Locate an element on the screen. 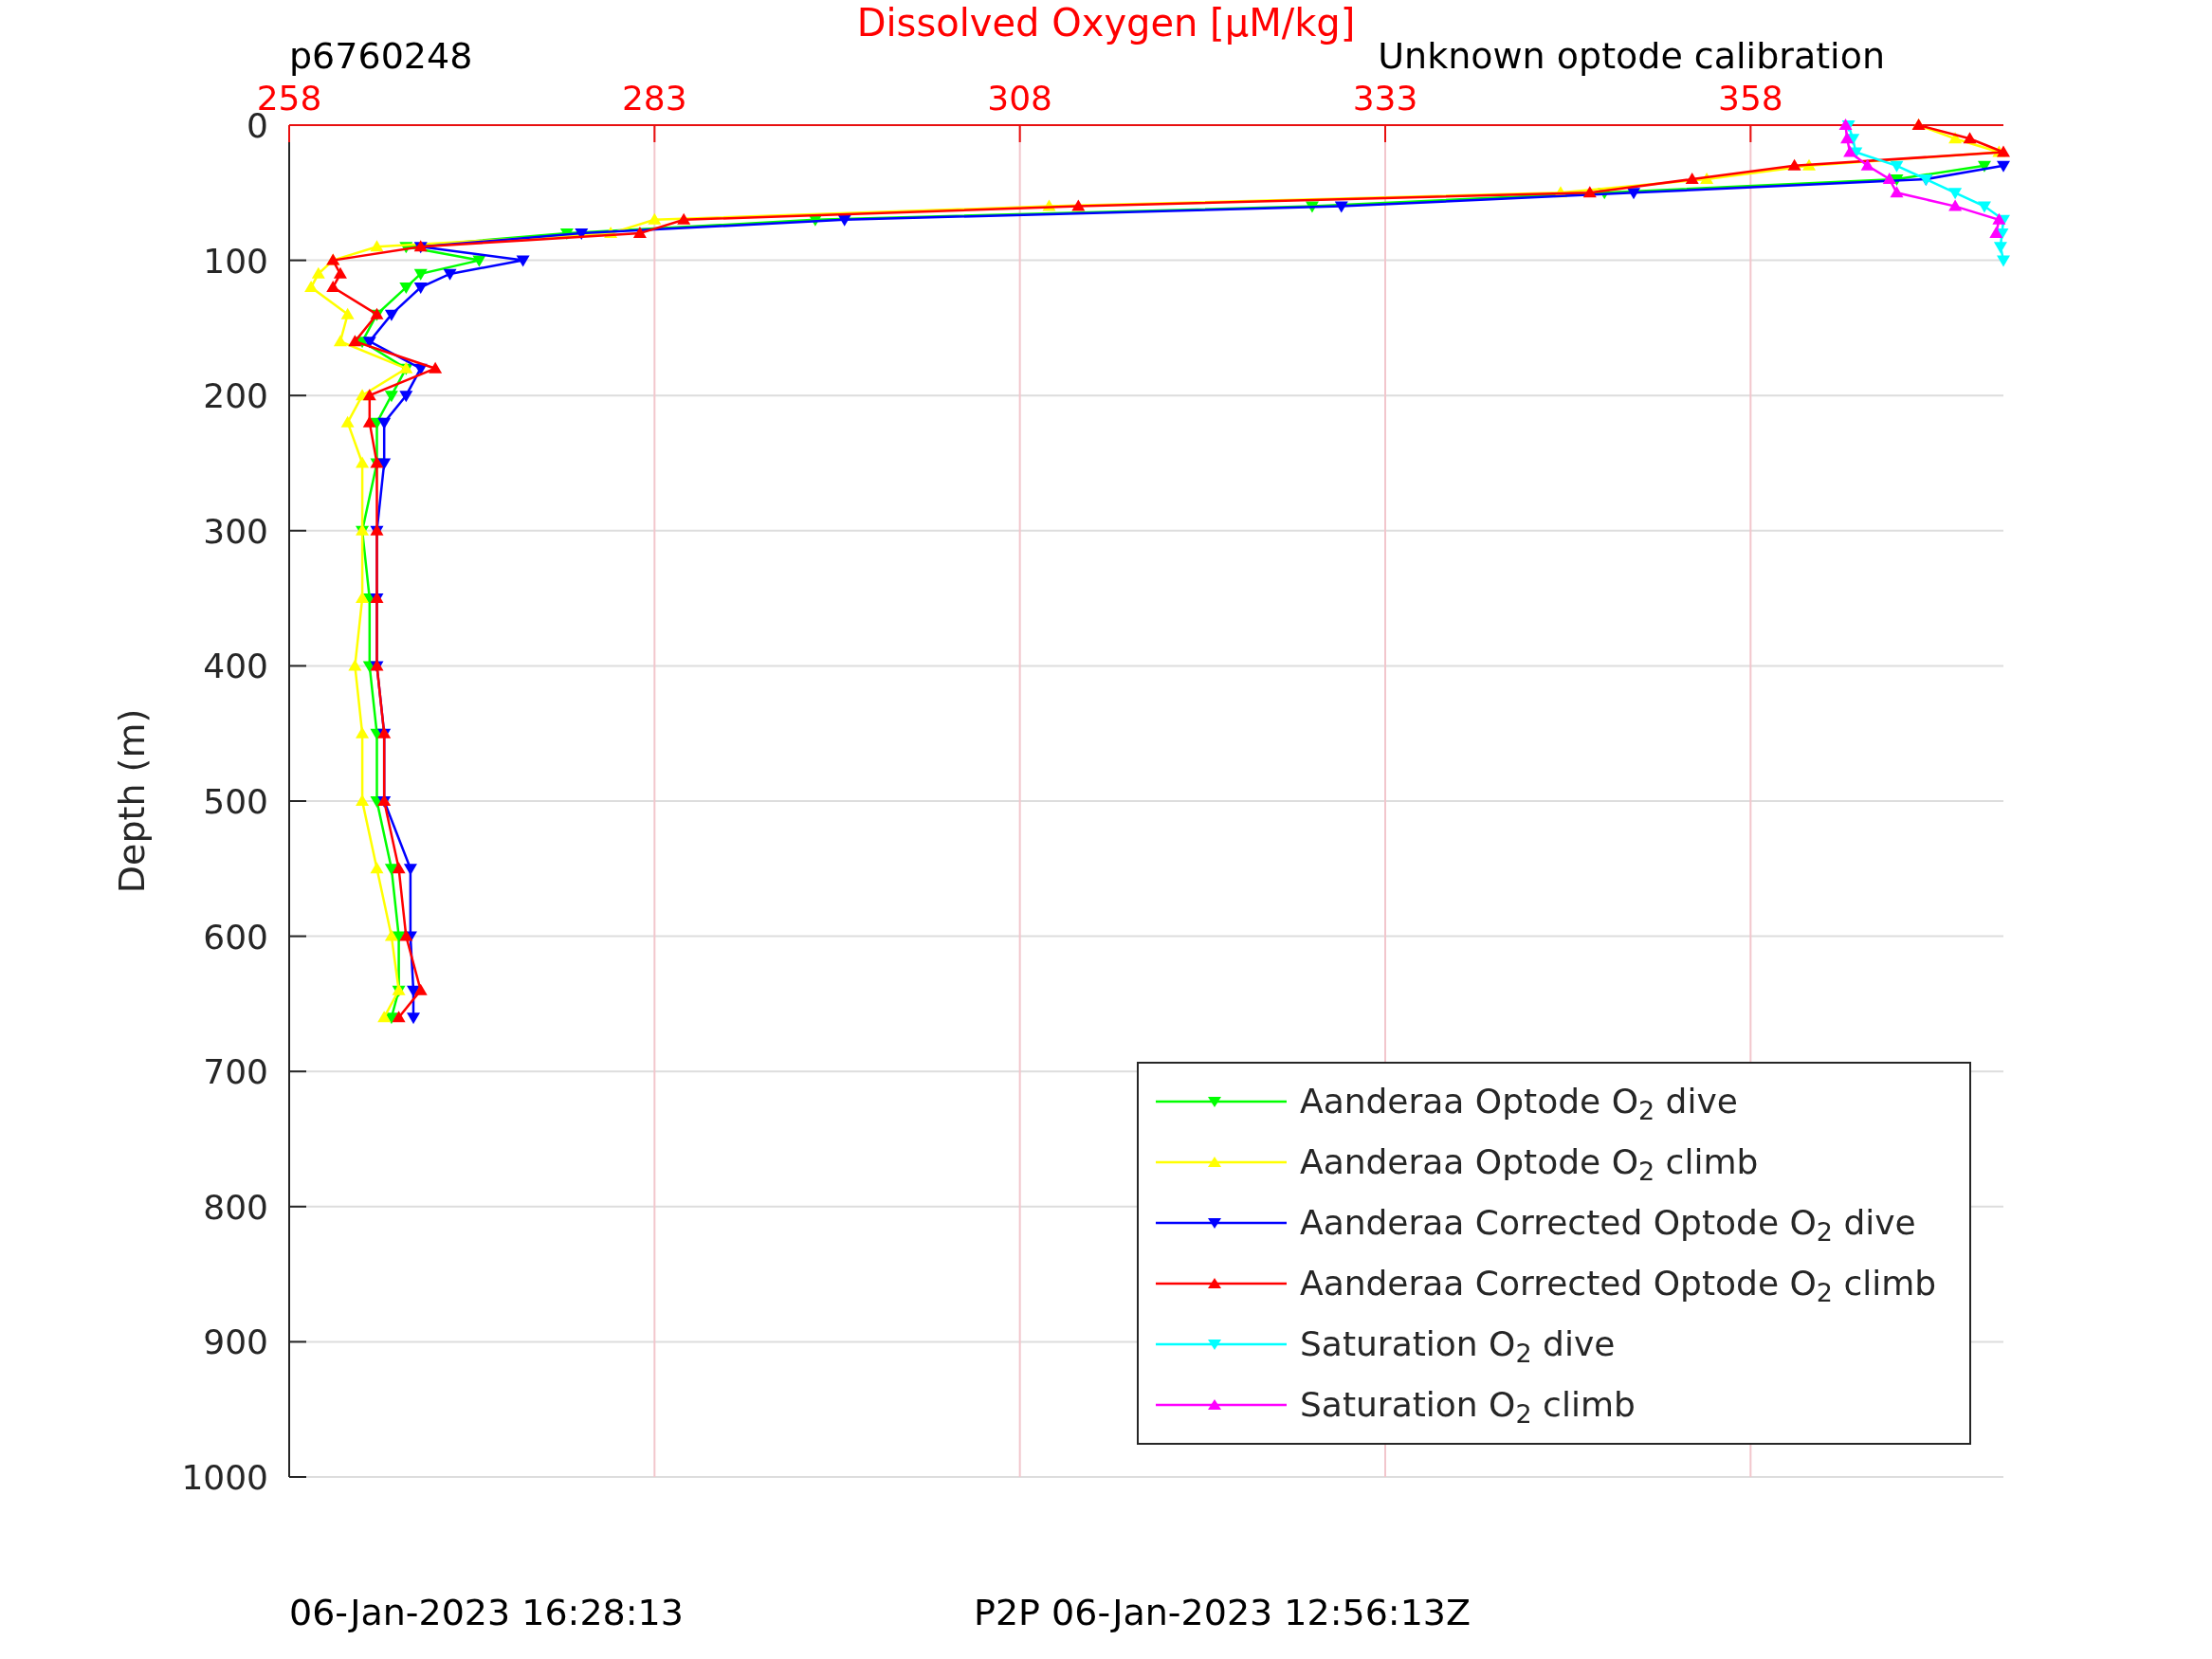  axis-title: Depth (m) is located at coordinates (132, 801).